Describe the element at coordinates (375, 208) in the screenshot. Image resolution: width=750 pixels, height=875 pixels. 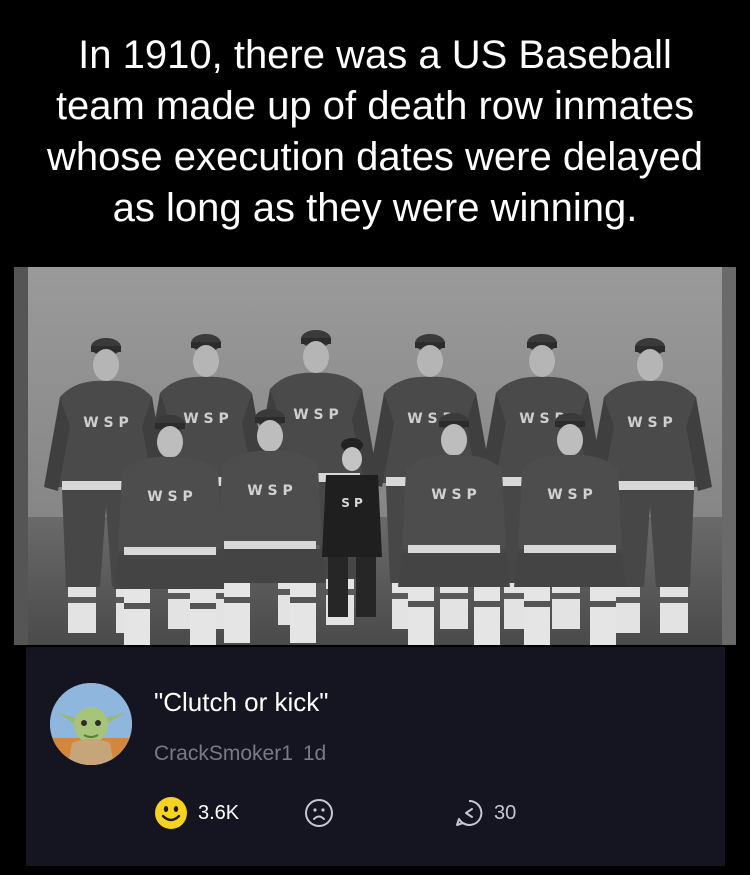
I see `headline-line: as long as they were winning.` at that location.